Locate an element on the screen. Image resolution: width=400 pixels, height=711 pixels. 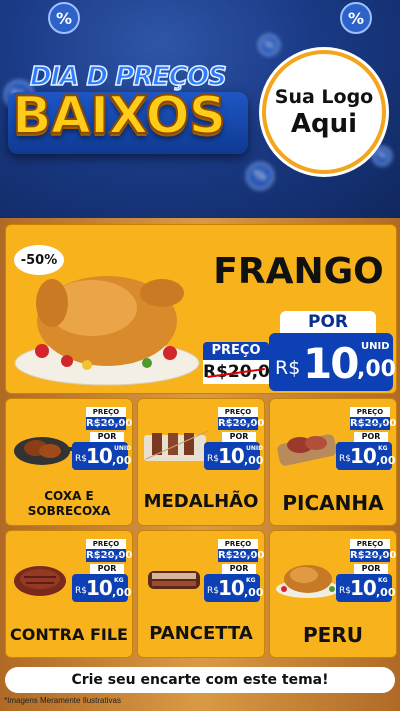
campaign-title: DIA D PREÇOS BAIXOS is located at coordinates (131, 111).